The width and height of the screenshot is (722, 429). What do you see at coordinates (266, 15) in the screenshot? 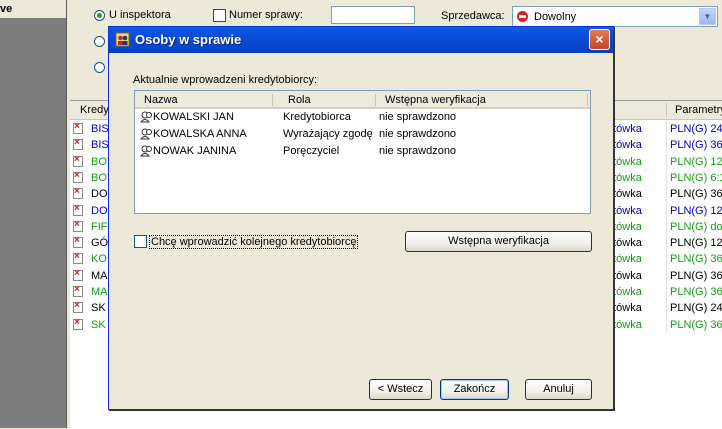
I see `numer-sprawy-label: Numer sprawy:` at bounding box center [266, 15].